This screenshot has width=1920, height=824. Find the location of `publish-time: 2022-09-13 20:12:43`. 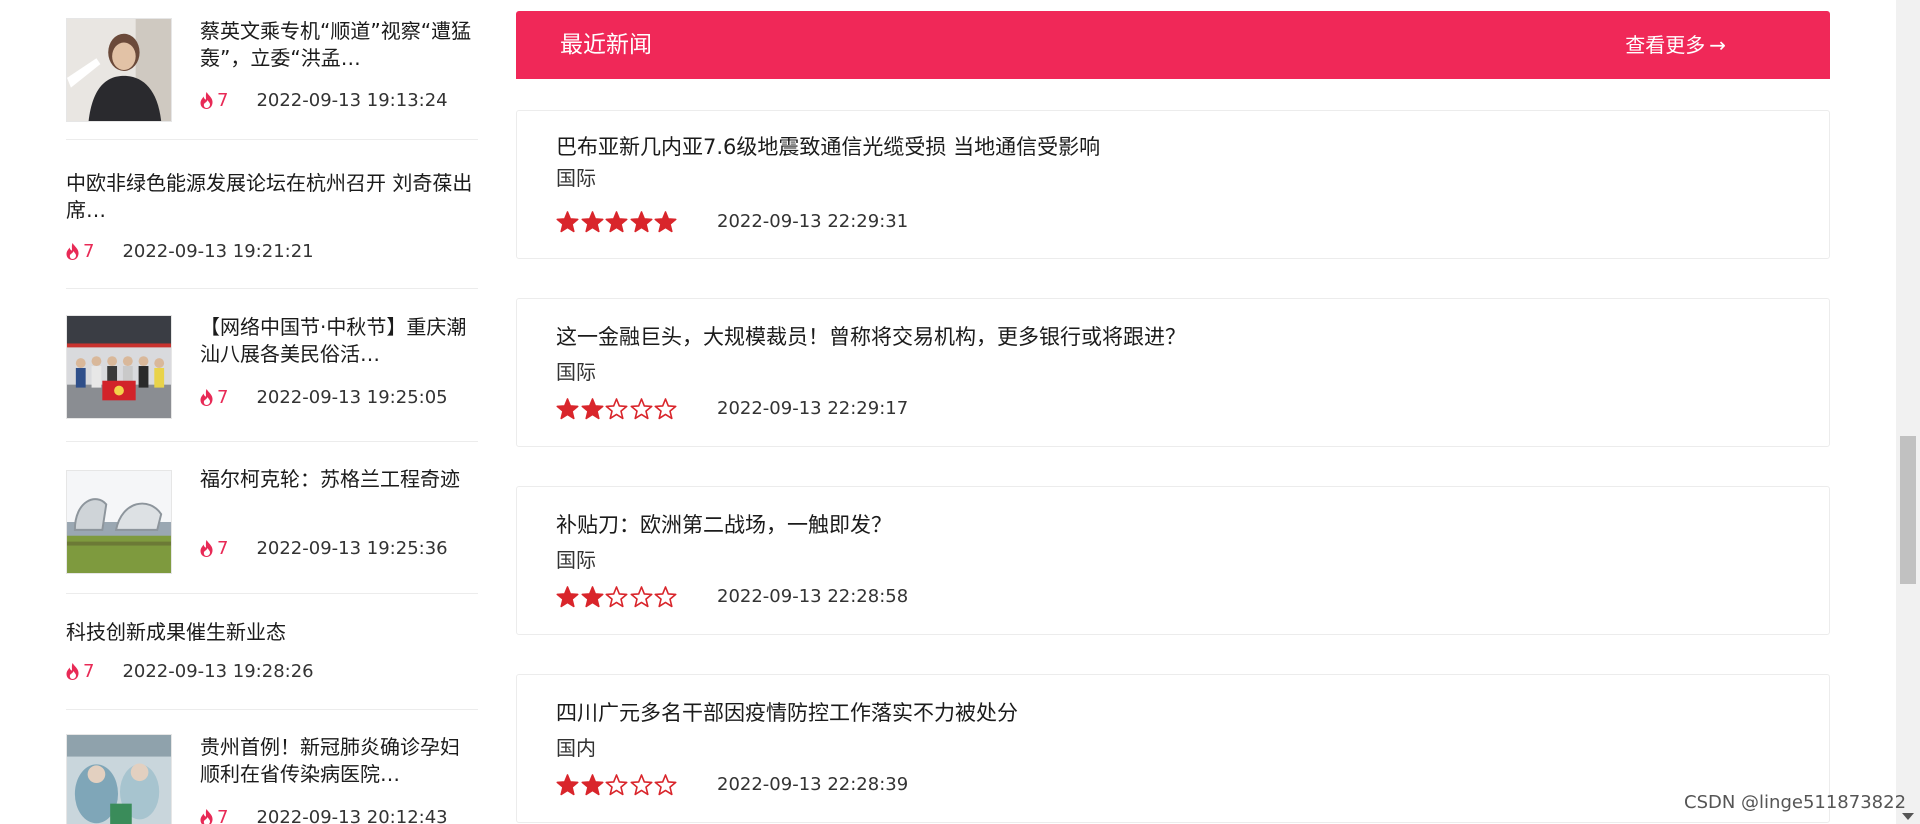

publish-time: 2022-09-13 20:12:43 is located at coordinates (352, 815).